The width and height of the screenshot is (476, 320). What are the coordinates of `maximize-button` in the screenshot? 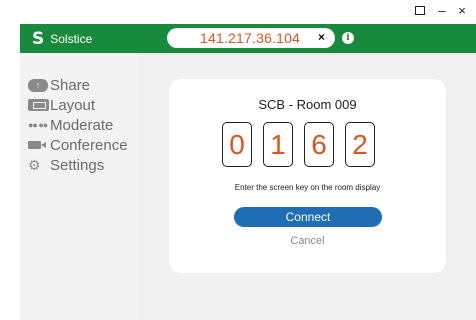 It's located at (420, 11).